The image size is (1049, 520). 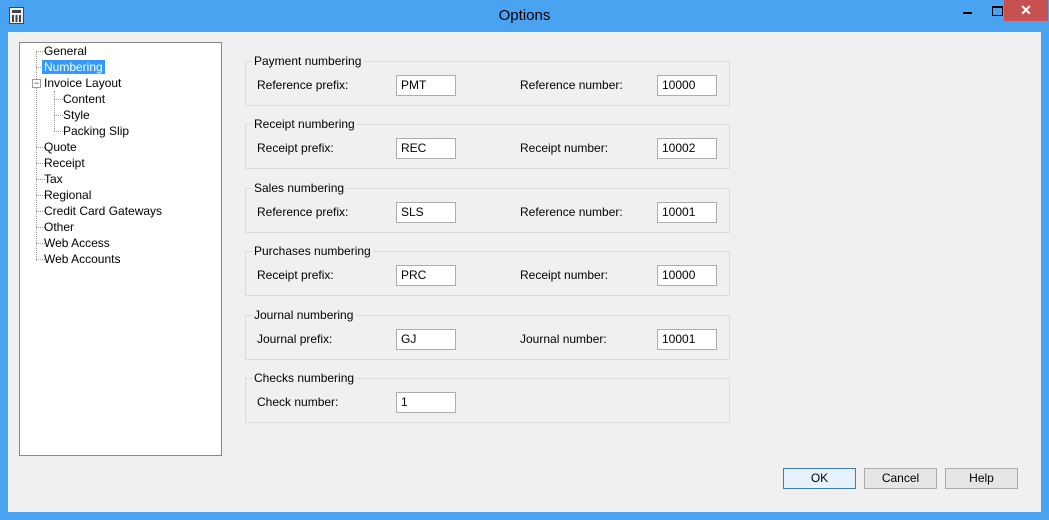 I want to click on tree-item-content: Content, so click(x=84, y=99).